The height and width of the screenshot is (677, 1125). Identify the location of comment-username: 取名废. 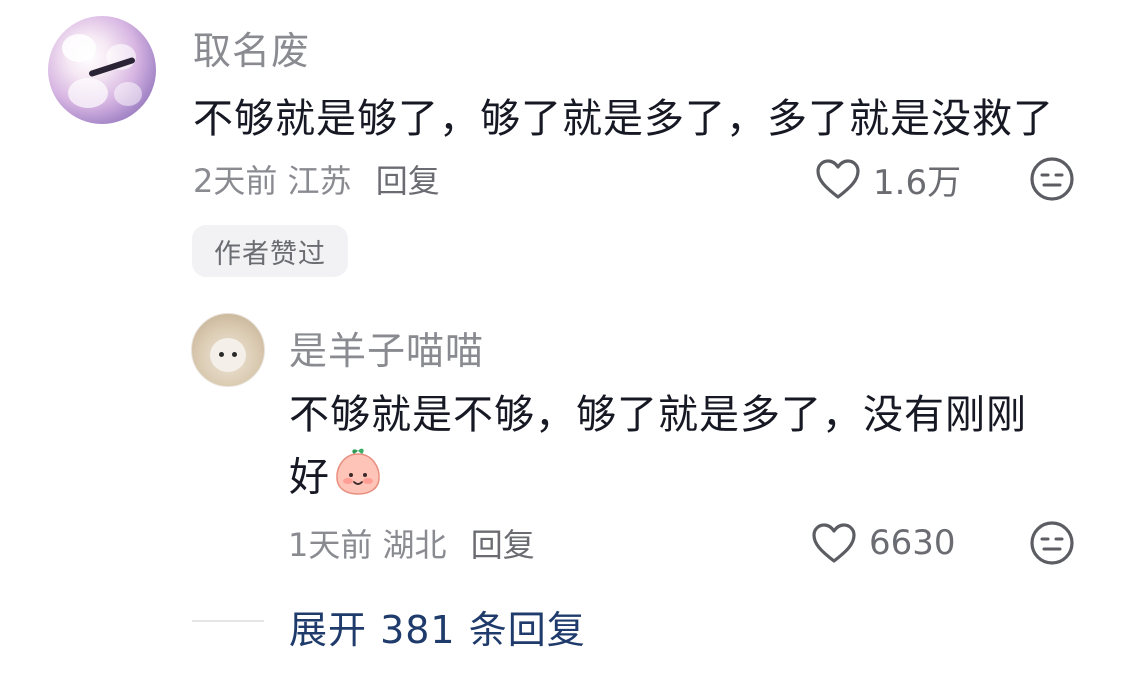
(251, 47).